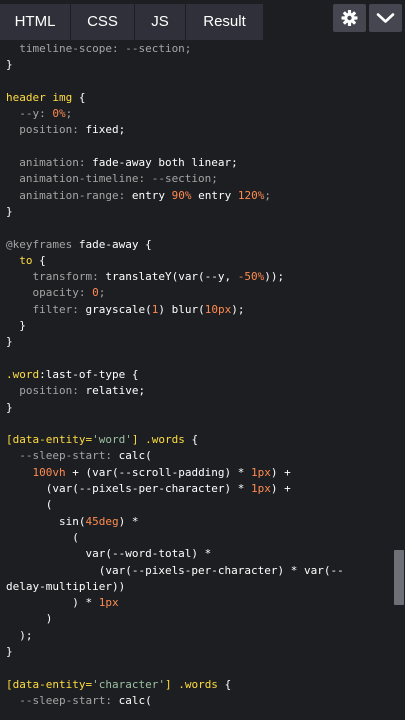  I want to click on code-line: 100vh + (var(--scroll-padding) * 1px) +, so click(201, 473).